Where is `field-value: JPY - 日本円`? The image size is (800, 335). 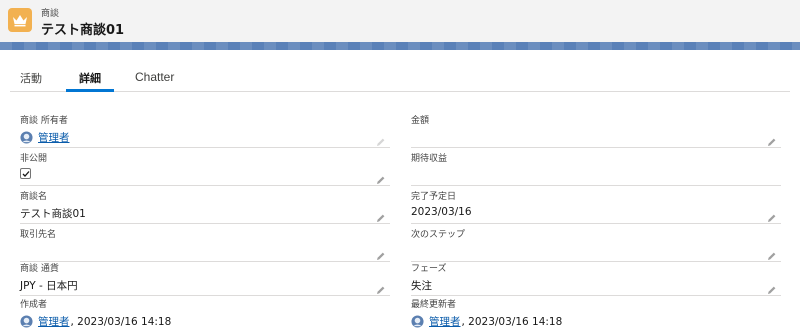
field-value: JPY - 日本円 is located at coordinates (49, 286).